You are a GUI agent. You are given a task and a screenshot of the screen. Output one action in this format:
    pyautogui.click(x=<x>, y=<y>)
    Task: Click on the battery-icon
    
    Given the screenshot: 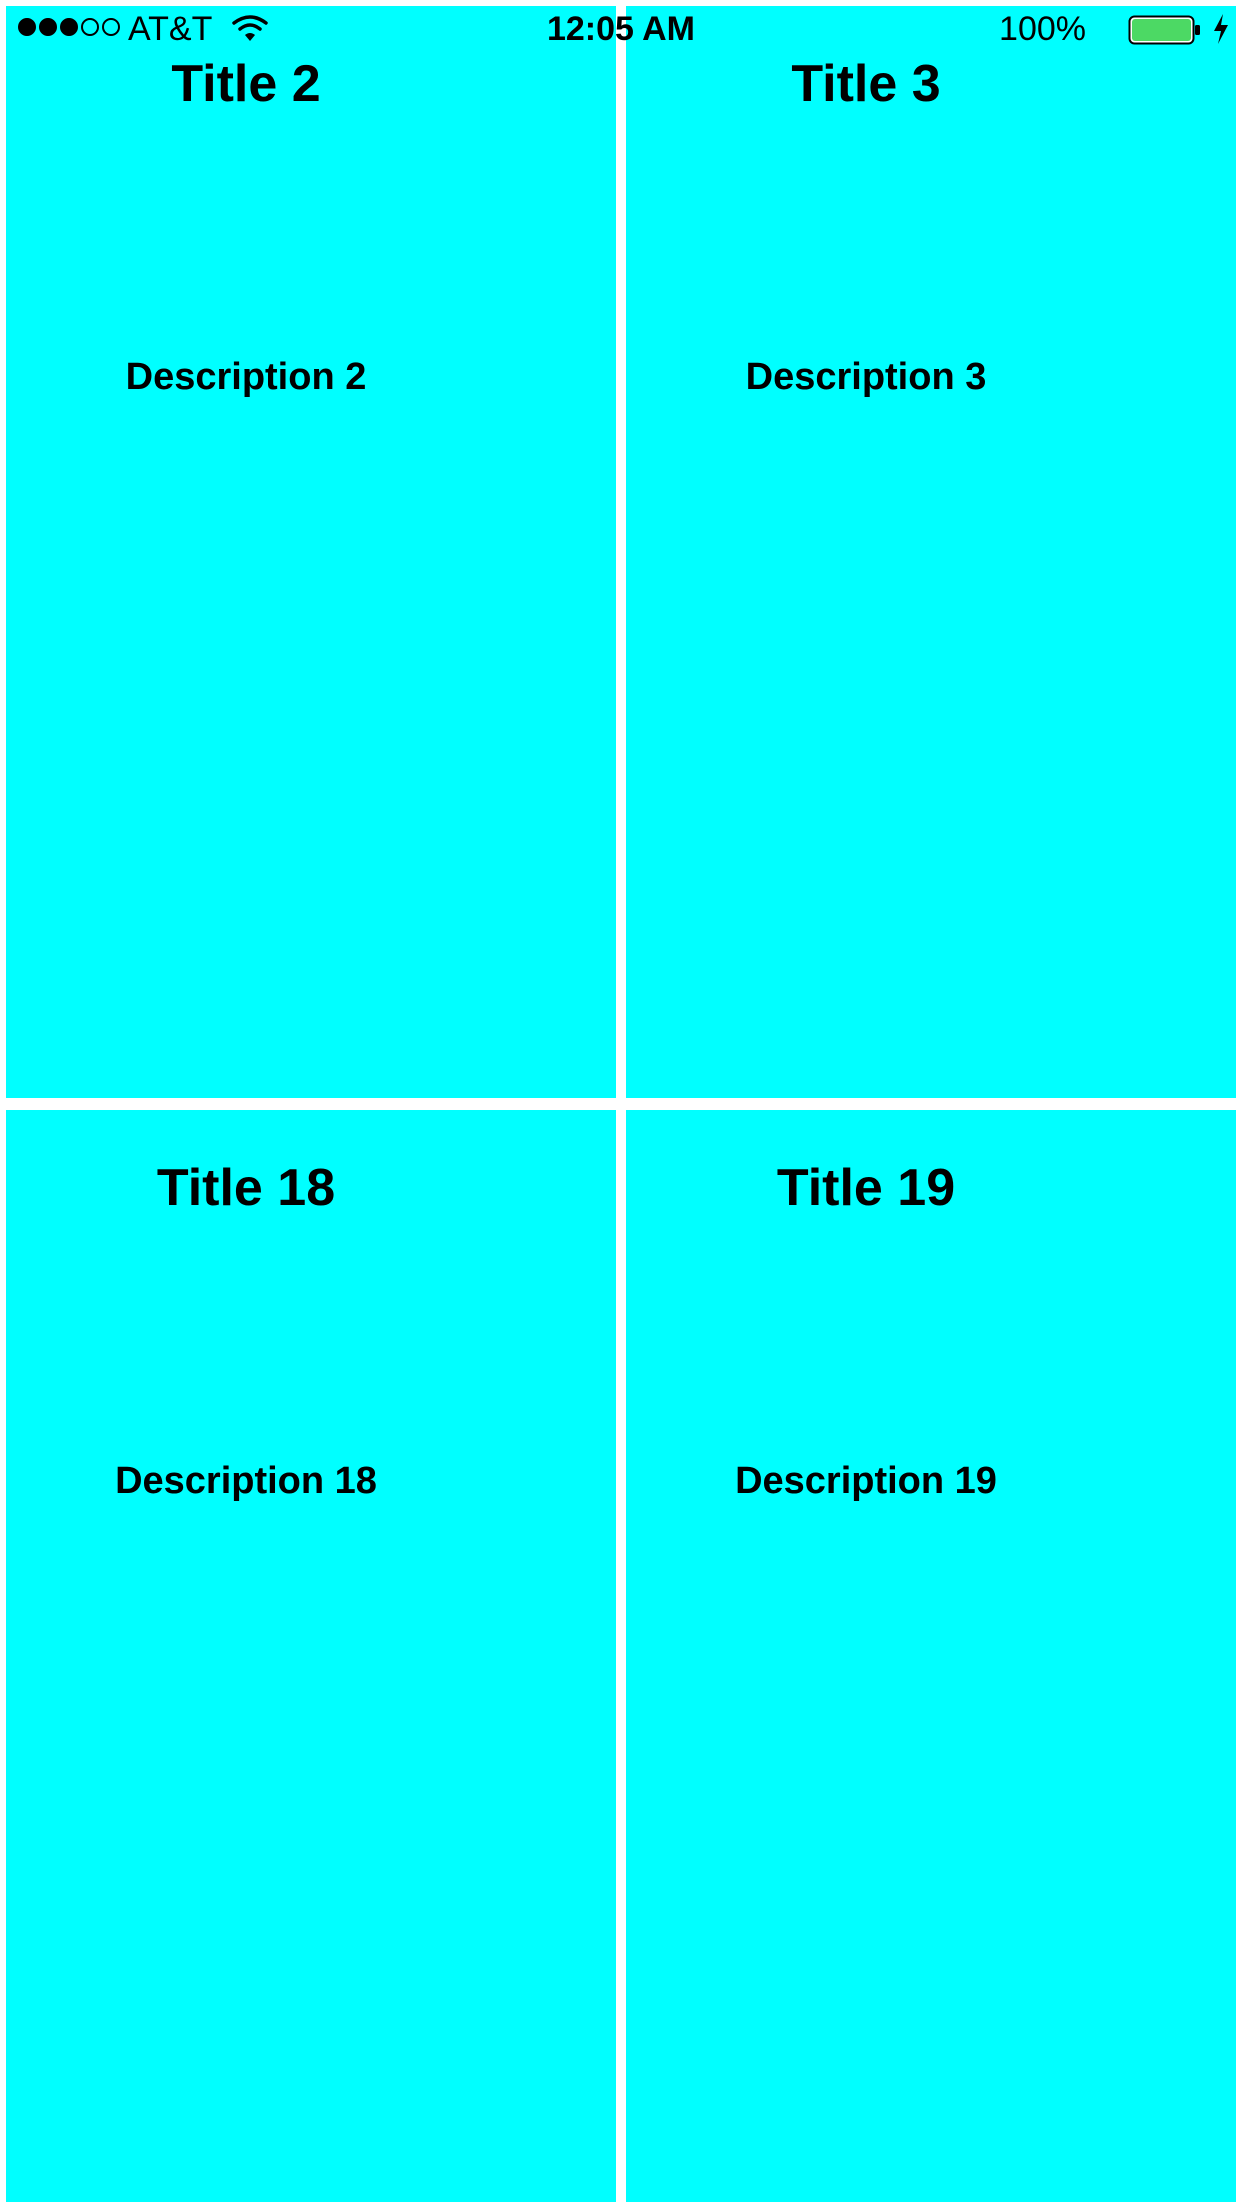 What is the action you would take?
    pyautogui.click(x=1164, y=30)
    